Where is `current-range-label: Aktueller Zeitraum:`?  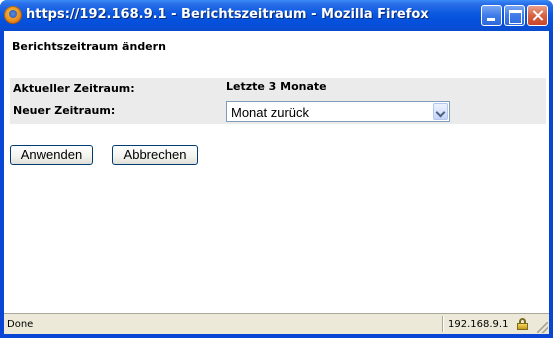 current-range-label: Aktueller Zeitraum: is located at coordinates (74, 88).